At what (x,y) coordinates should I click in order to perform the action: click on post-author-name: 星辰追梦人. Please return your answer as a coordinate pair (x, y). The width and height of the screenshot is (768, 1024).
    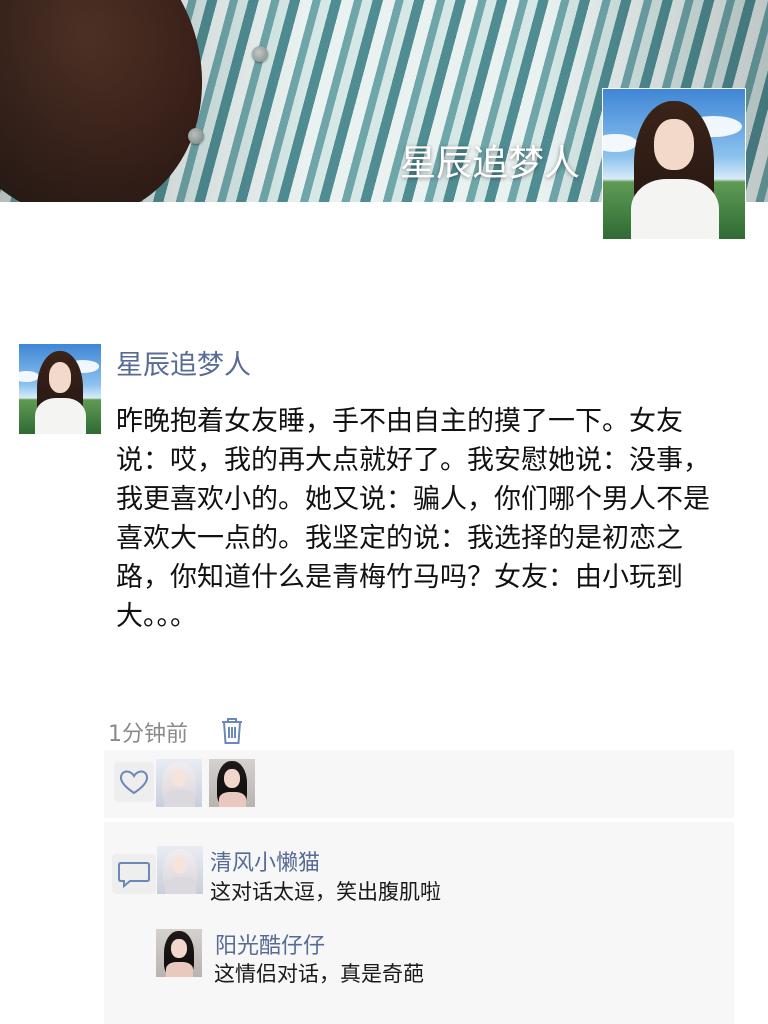
    Looking at the image, I should click on (183, 362).